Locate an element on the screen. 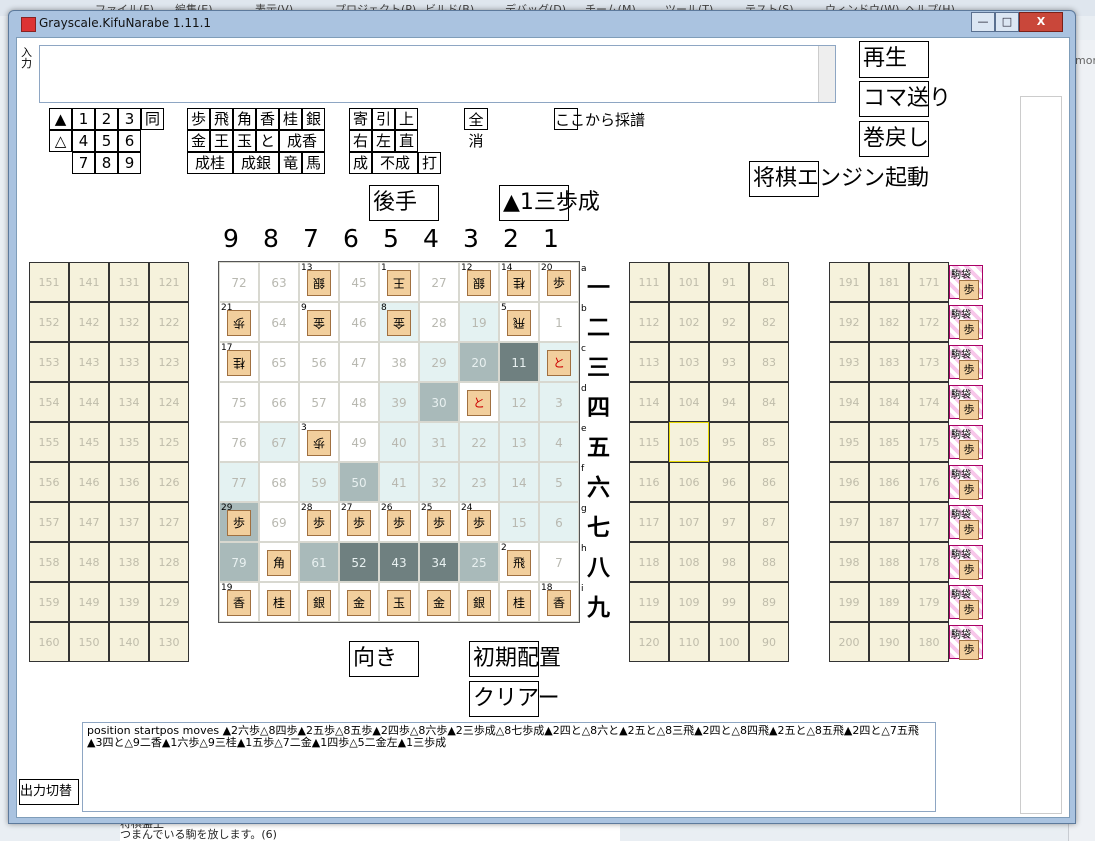  stand-square: 141 is located at coordinates (89, 282).